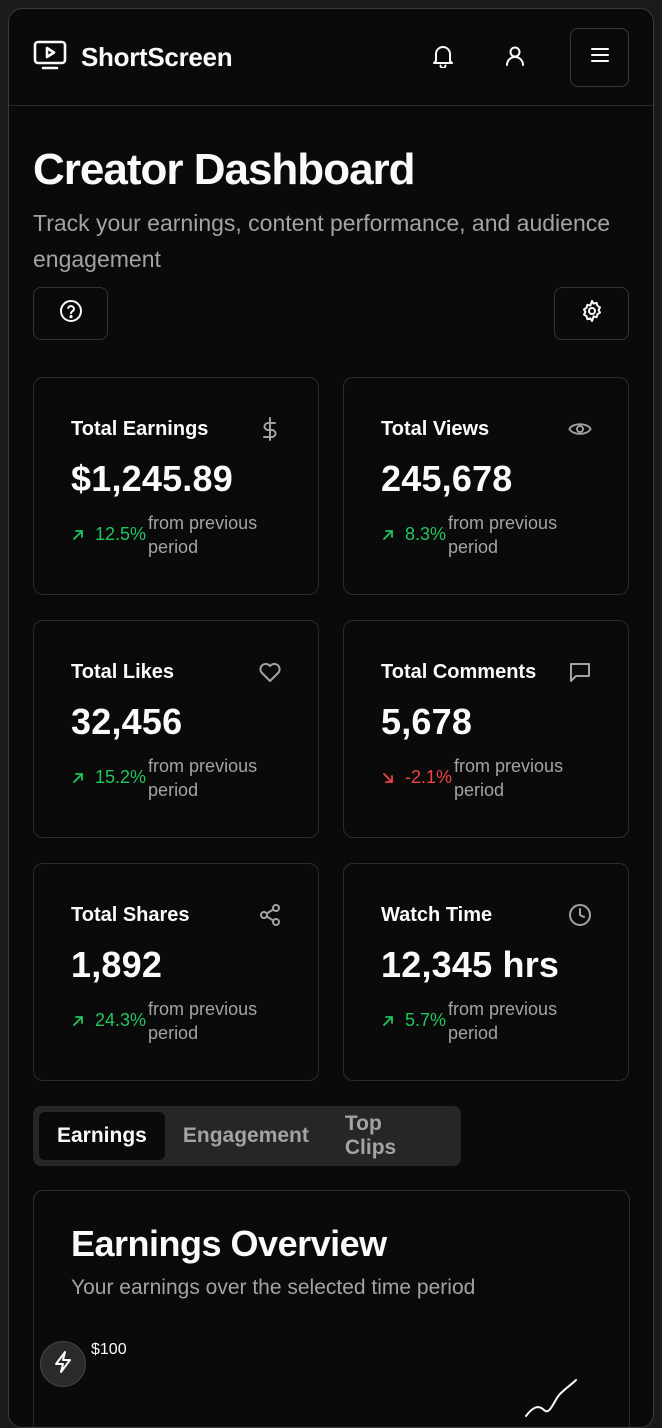 This screenshot has width=662, height=1428. I want to click on stat-value: 12,345 hrs, so click(470, 964).